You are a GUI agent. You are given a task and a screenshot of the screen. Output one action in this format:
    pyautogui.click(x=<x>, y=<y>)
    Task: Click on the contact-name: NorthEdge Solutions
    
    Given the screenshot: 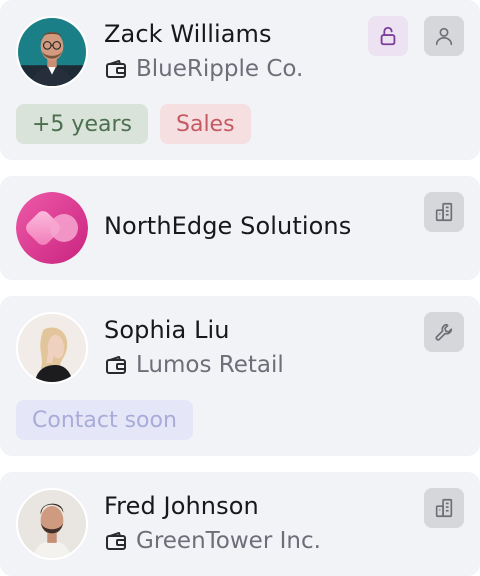 What is the action you would take?
    pyautogui.click(x=228, y=226)
    